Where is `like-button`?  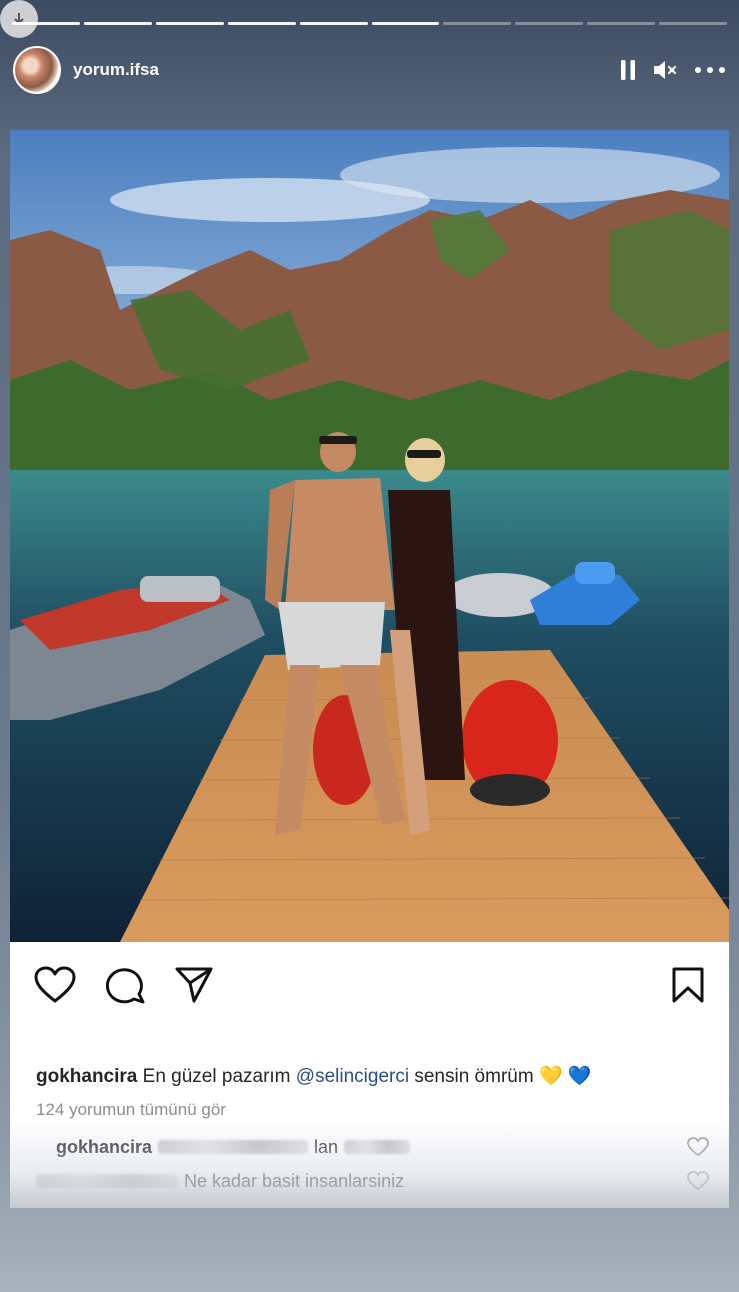
like-button is located at coordinates (55, 987).